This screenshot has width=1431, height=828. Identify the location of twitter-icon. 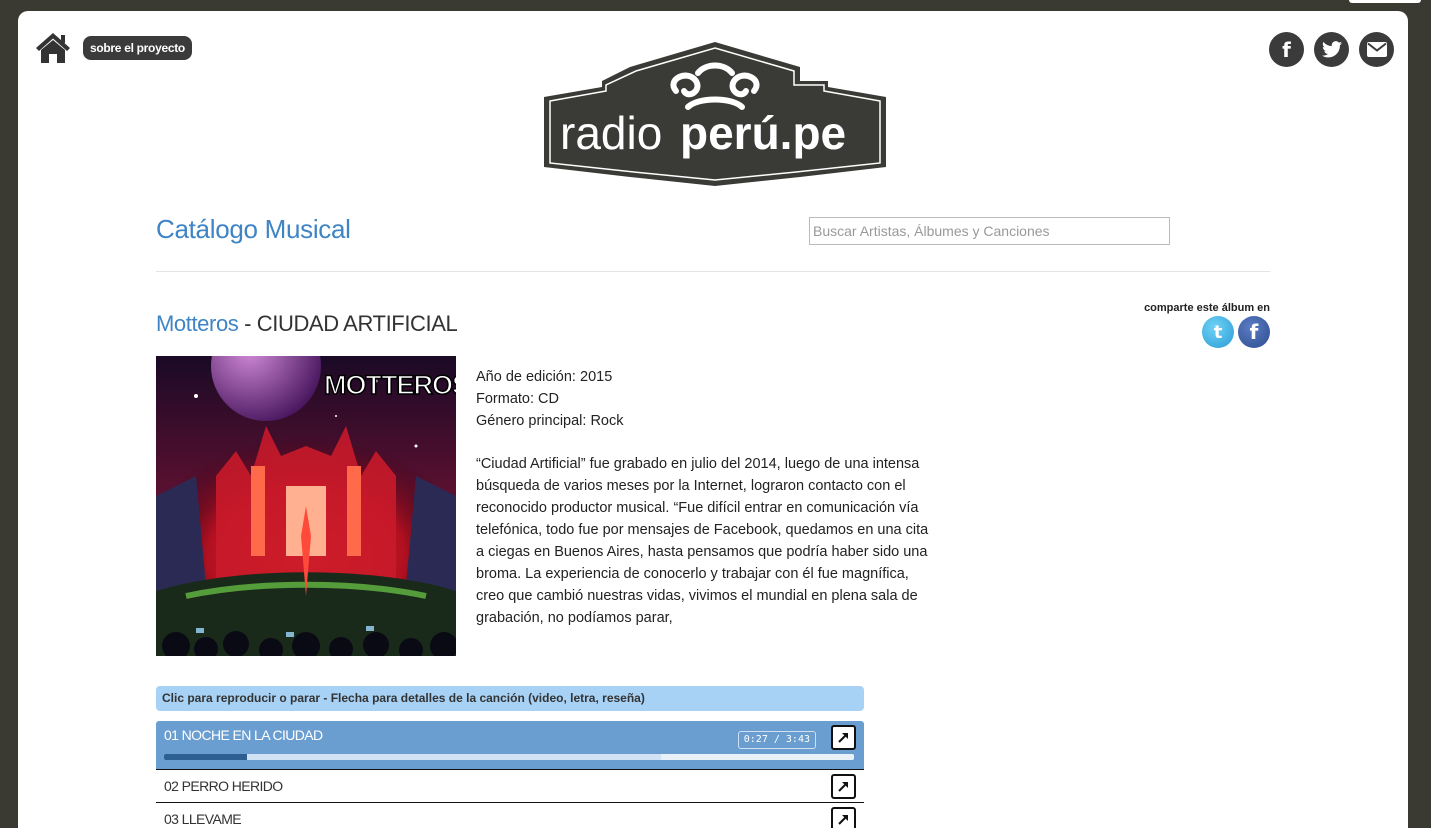
(1331, 49).